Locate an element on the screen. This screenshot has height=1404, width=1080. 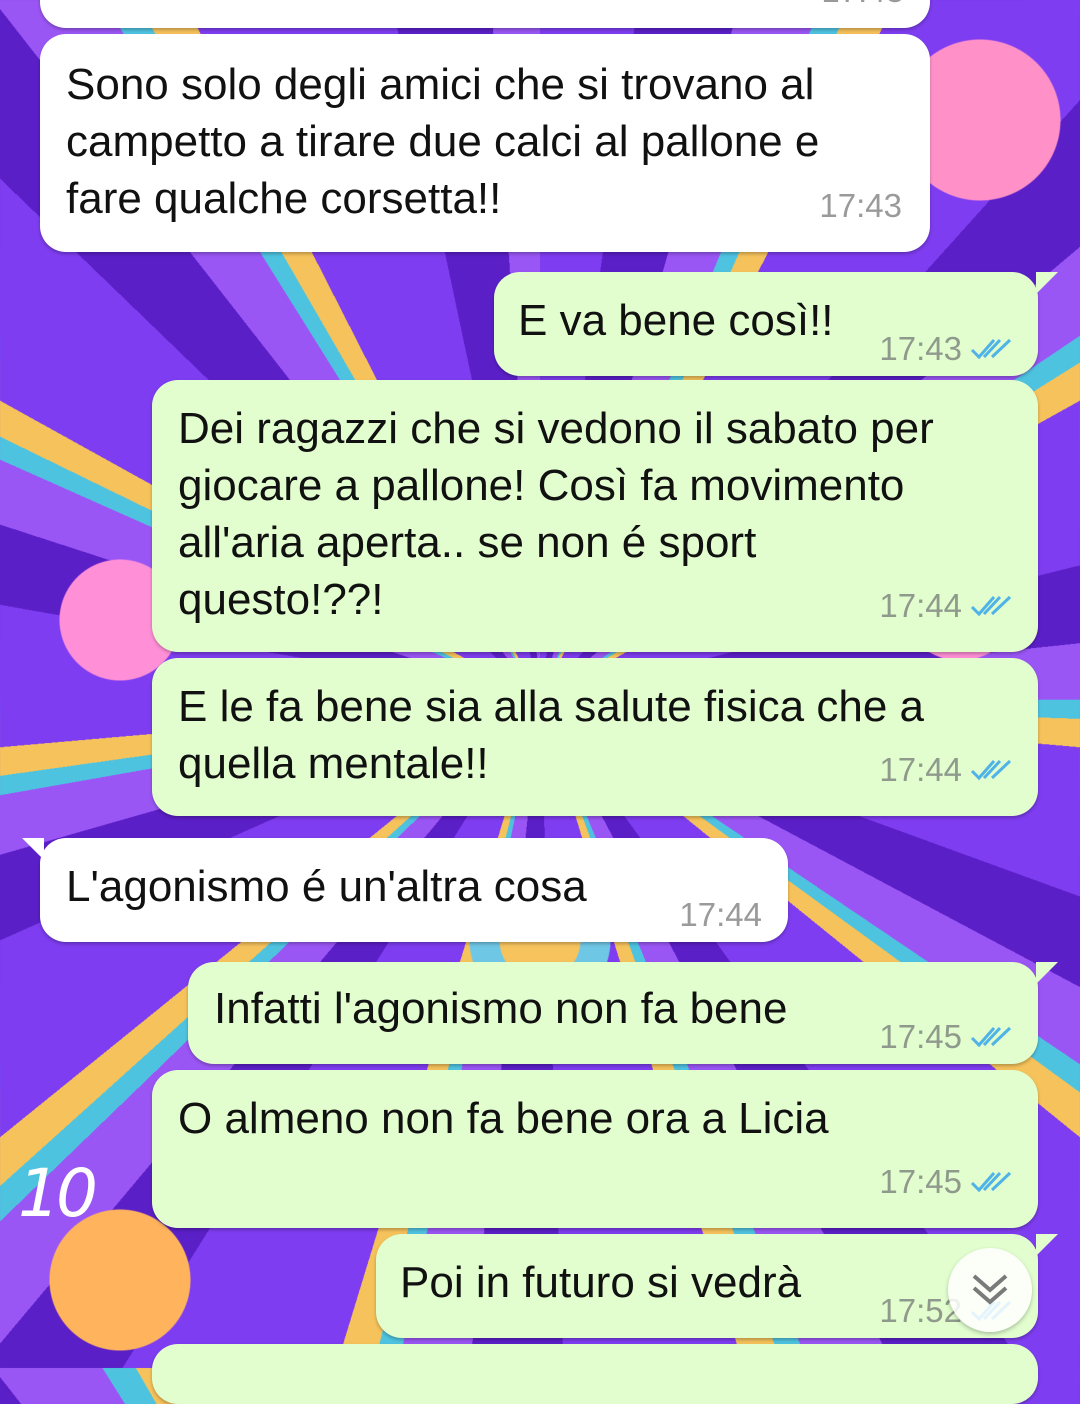
message-text: E va bene così!! is located at coordinates (676, 320).